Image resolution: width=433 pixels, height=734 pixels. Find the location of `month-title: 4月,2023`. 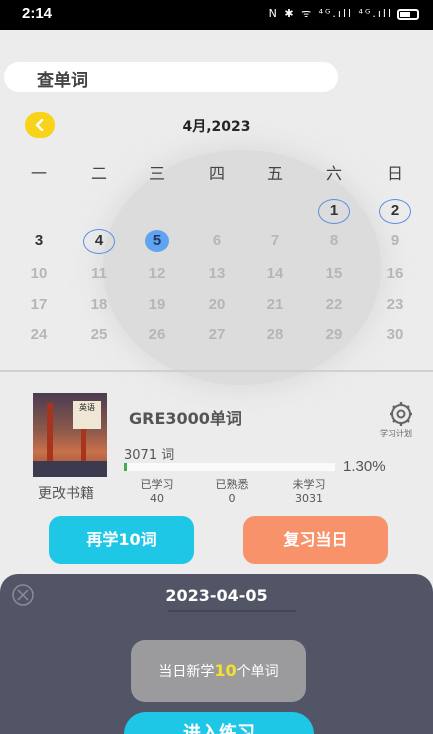

month-title: 4月,2023 is located at coordinates (216, 127).